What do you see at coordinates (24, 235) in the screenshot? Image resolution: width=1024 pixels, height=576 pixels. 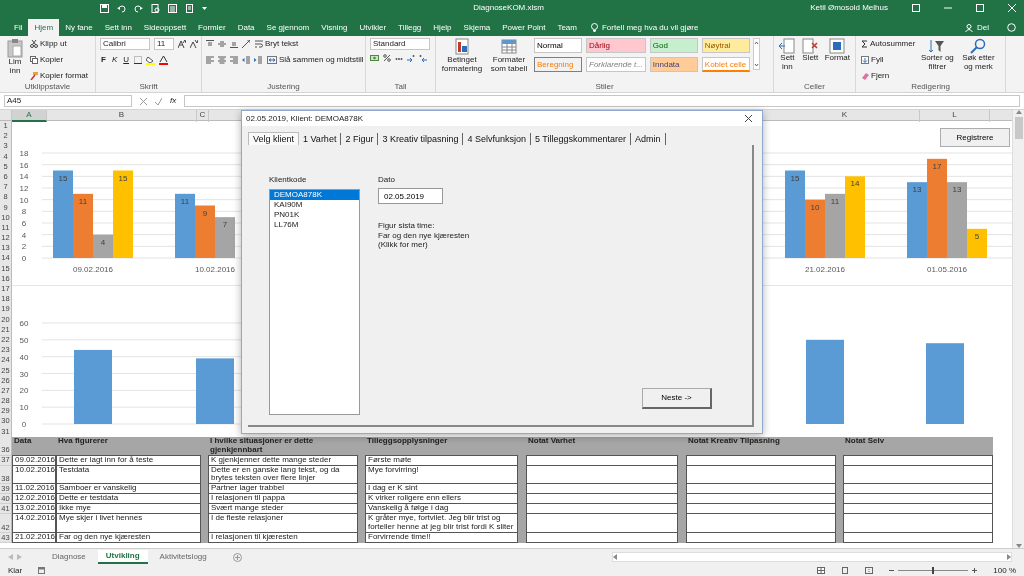 I see `axis-label: 4` at bounding box center [24, 235].